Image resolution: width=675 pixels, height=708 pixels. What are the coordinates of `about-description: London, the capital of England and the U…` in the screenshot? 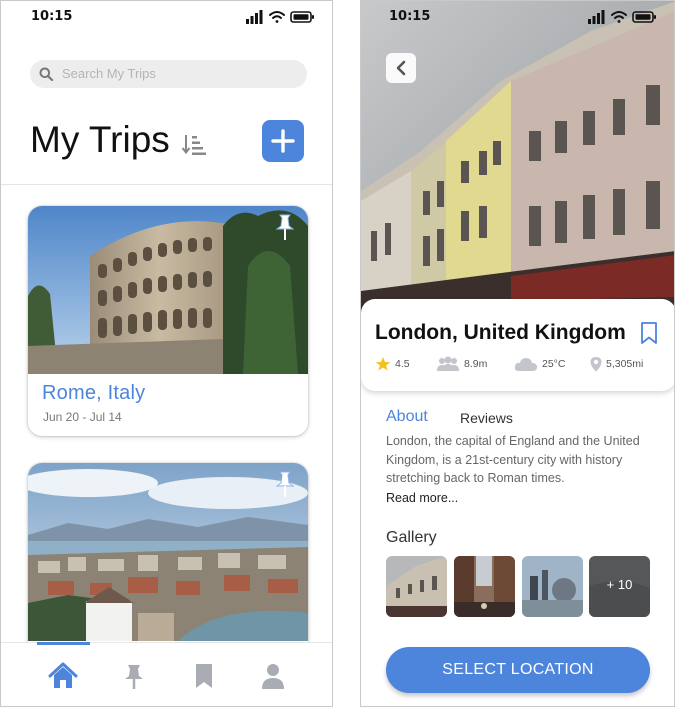 It's located at (513, 459).